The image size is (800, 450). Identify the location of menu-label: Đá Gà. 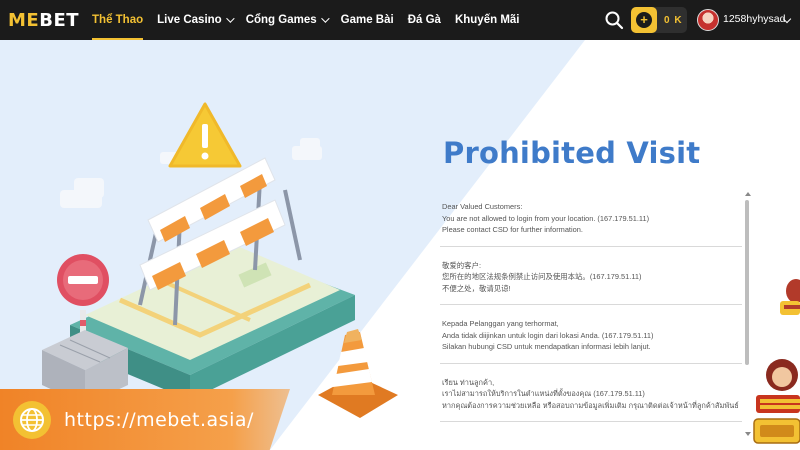
(424, 20).